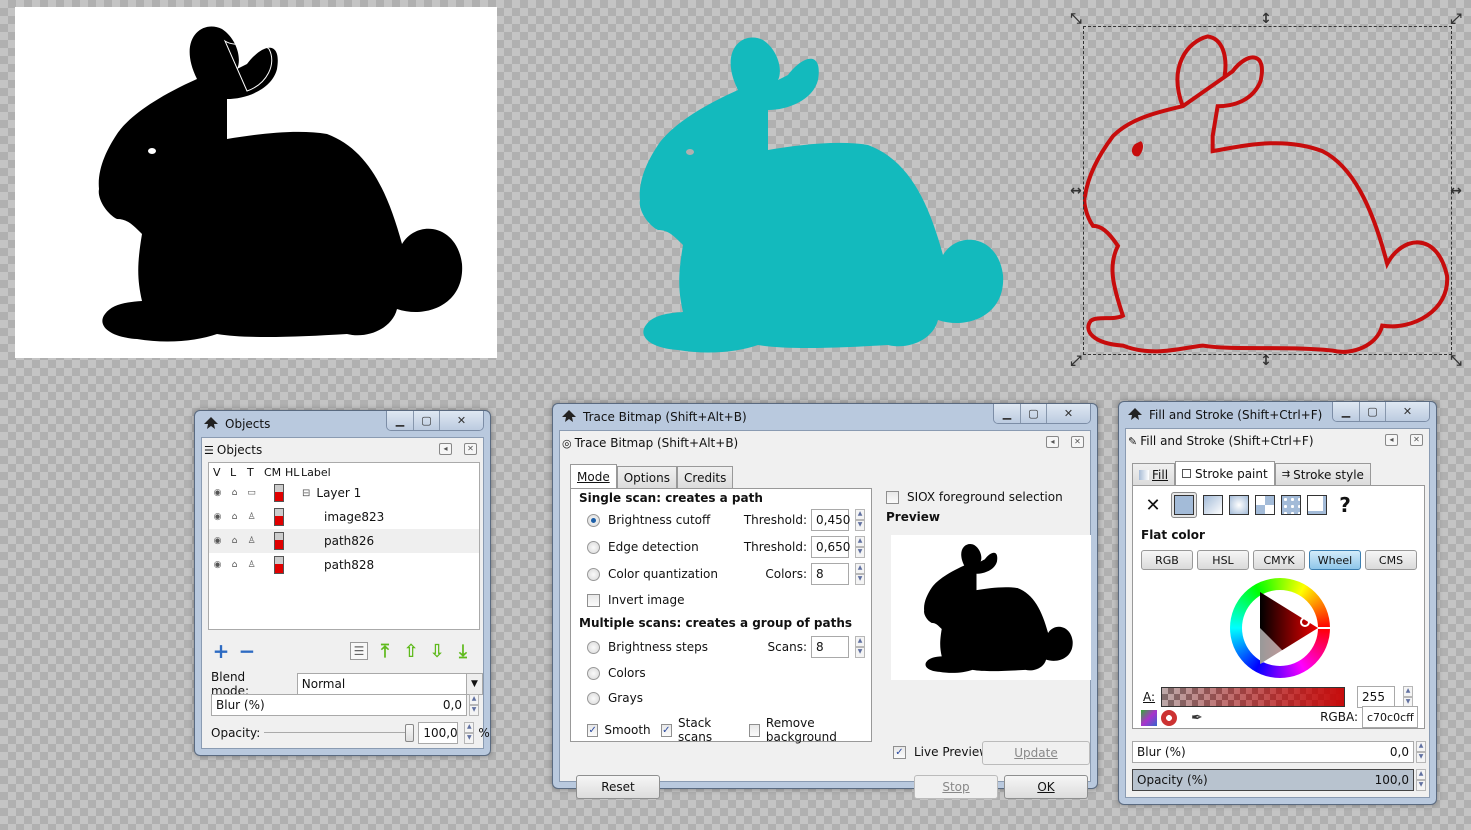  What do you see at coordinates (618, 787) in the screenshot?
I see `reset-button: Reset` at bounding box center [618, 787].